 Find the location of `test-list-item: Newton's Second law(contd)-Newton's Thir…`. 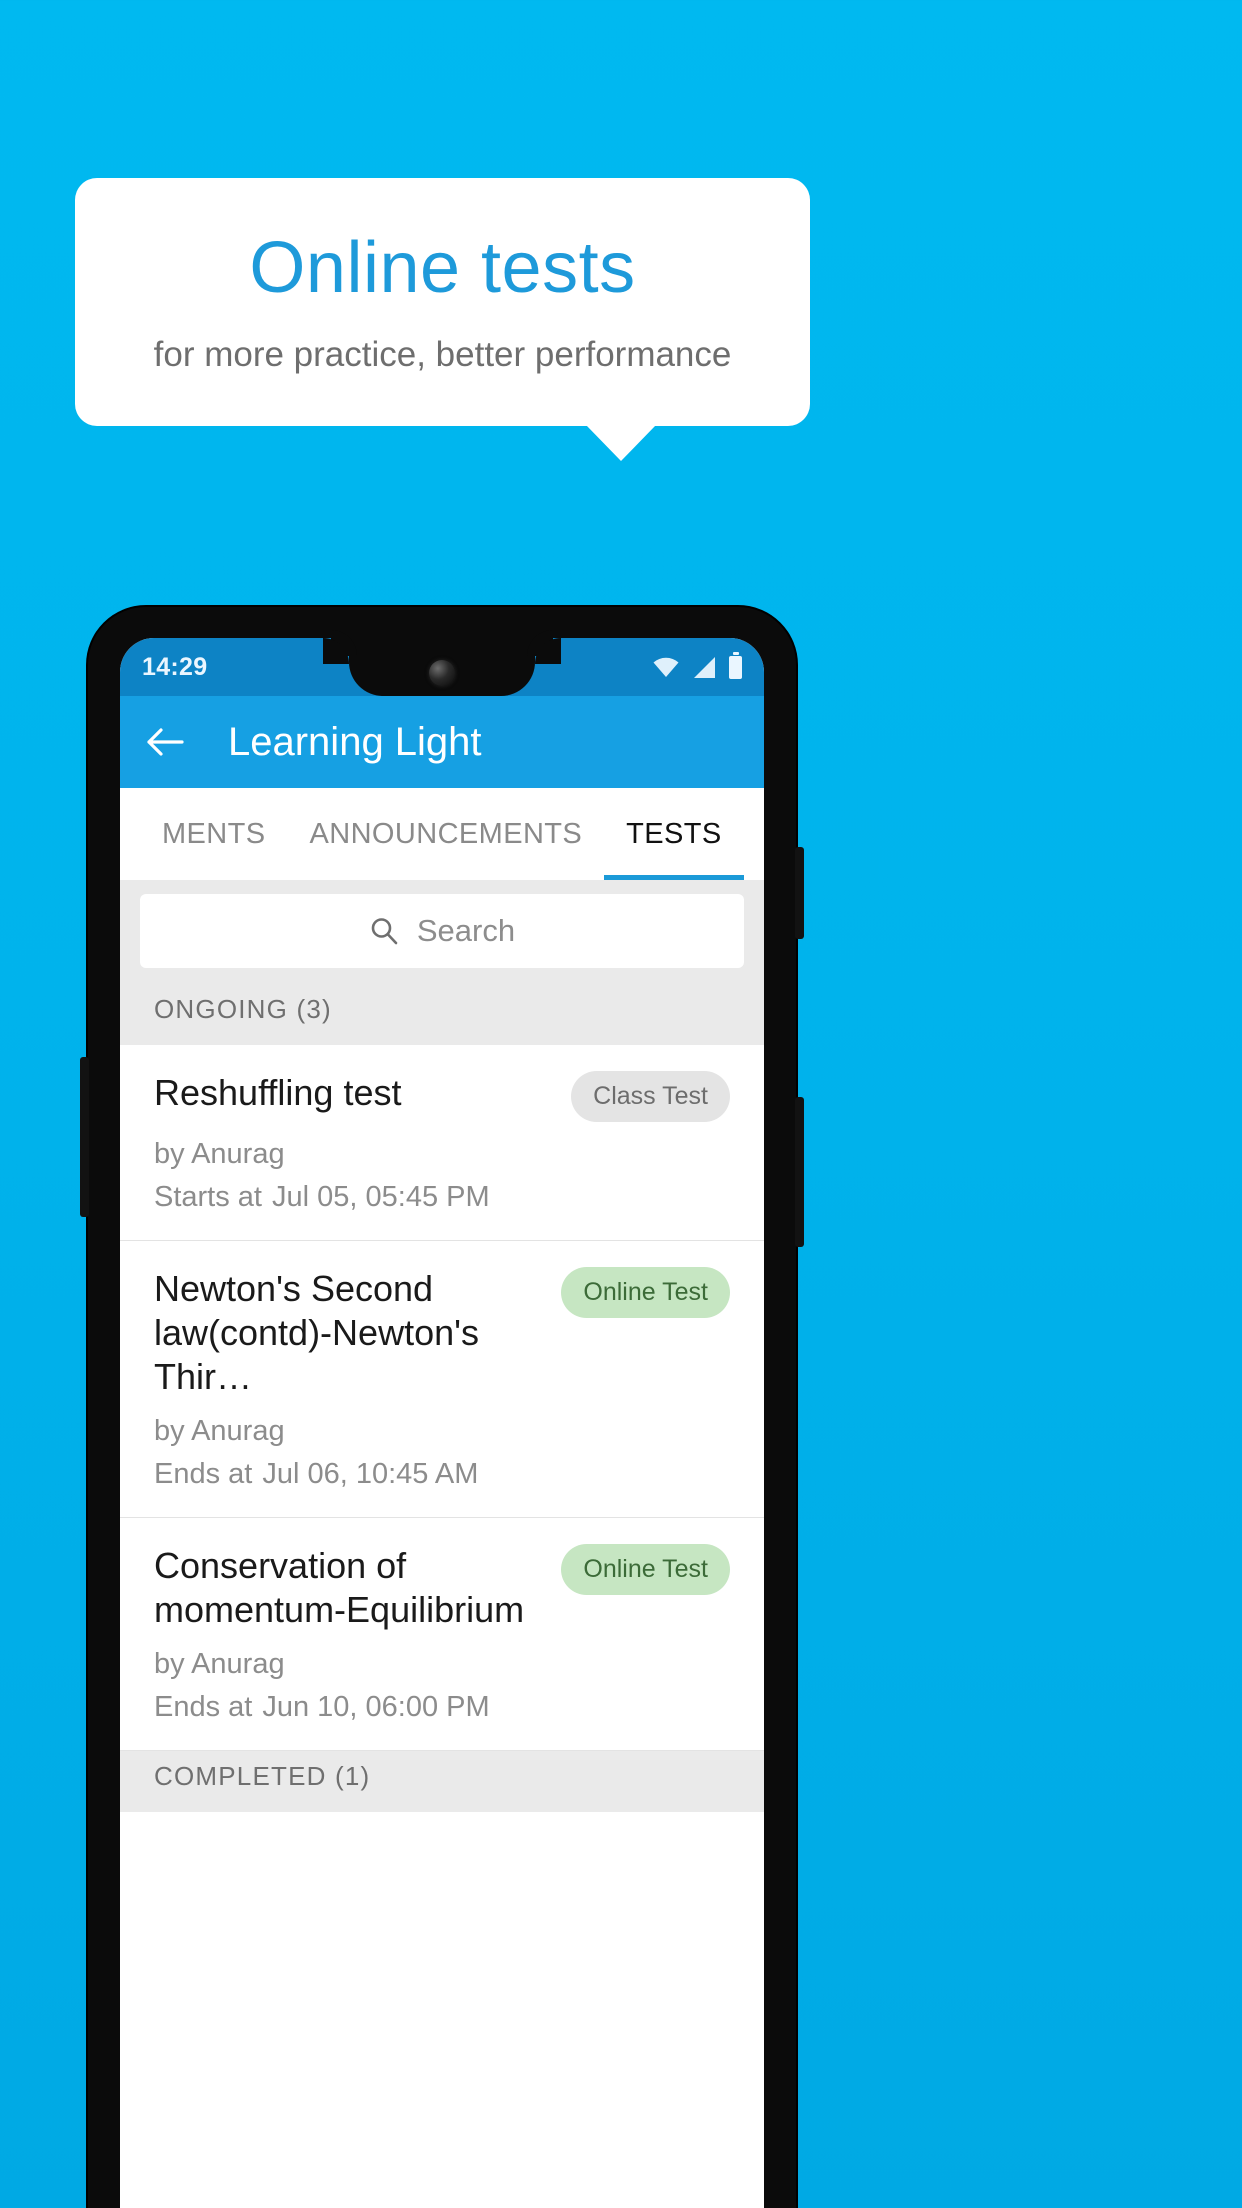

test-list-item: Newton's Second law(contd)-Newton's Thir… is located at coordinates (442, 1379).